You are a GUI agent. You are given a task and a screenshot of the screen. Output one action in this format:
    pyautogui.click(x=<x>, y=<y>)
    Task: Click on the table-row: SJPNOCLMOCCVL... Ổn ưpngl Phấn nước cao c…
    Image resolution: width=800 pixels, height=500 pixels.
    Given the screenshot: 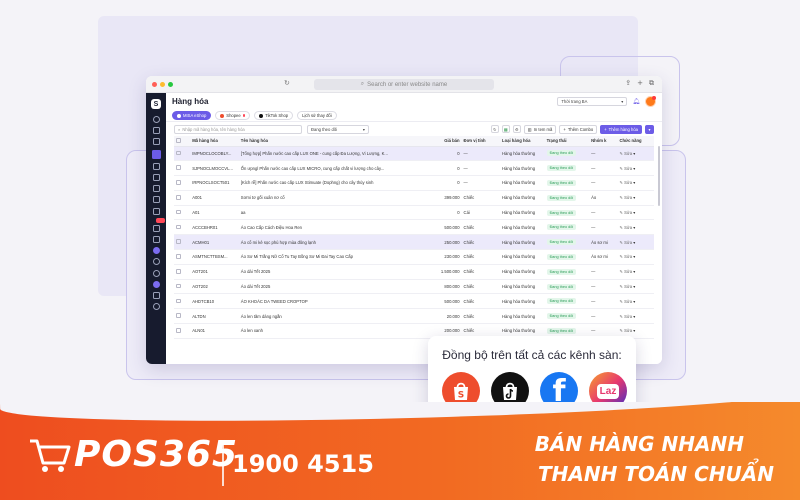 What is the action you would take?
    pyautogui.click(x=414, y=168)
    